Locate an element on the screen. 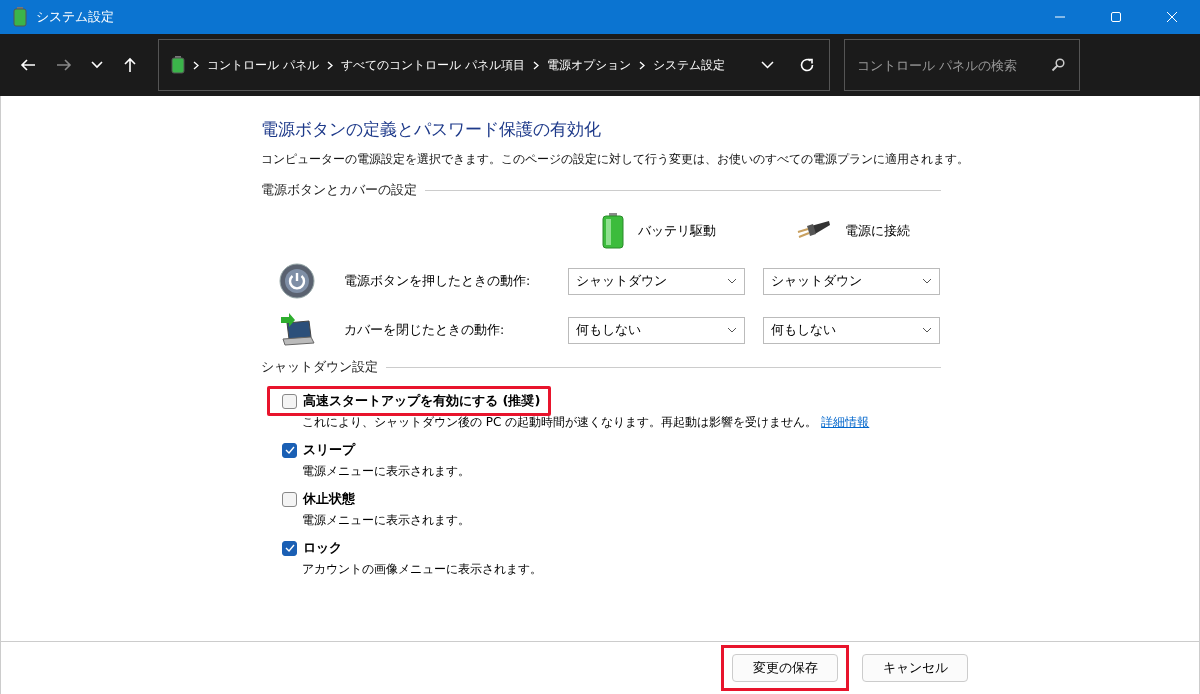 The image size is (1200, 694). breadcrumb-item: 電源オプション is located at coordinates (588, 65).